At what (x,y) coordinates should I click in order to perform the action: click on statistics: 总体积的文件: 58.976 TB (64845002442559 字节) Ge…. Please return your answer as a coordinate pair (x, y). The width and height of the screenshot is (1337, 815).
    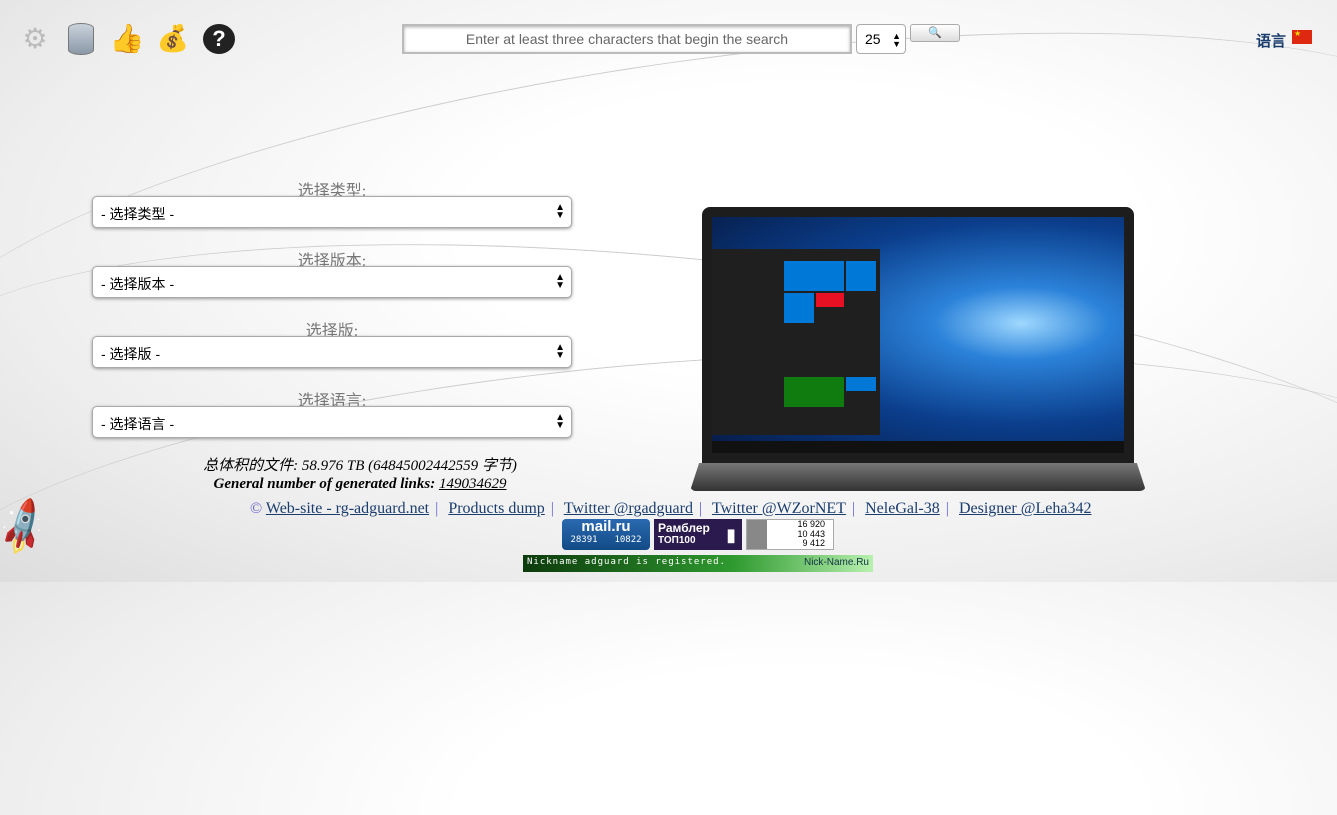
    Looking at the image, I should click on (360, 475).